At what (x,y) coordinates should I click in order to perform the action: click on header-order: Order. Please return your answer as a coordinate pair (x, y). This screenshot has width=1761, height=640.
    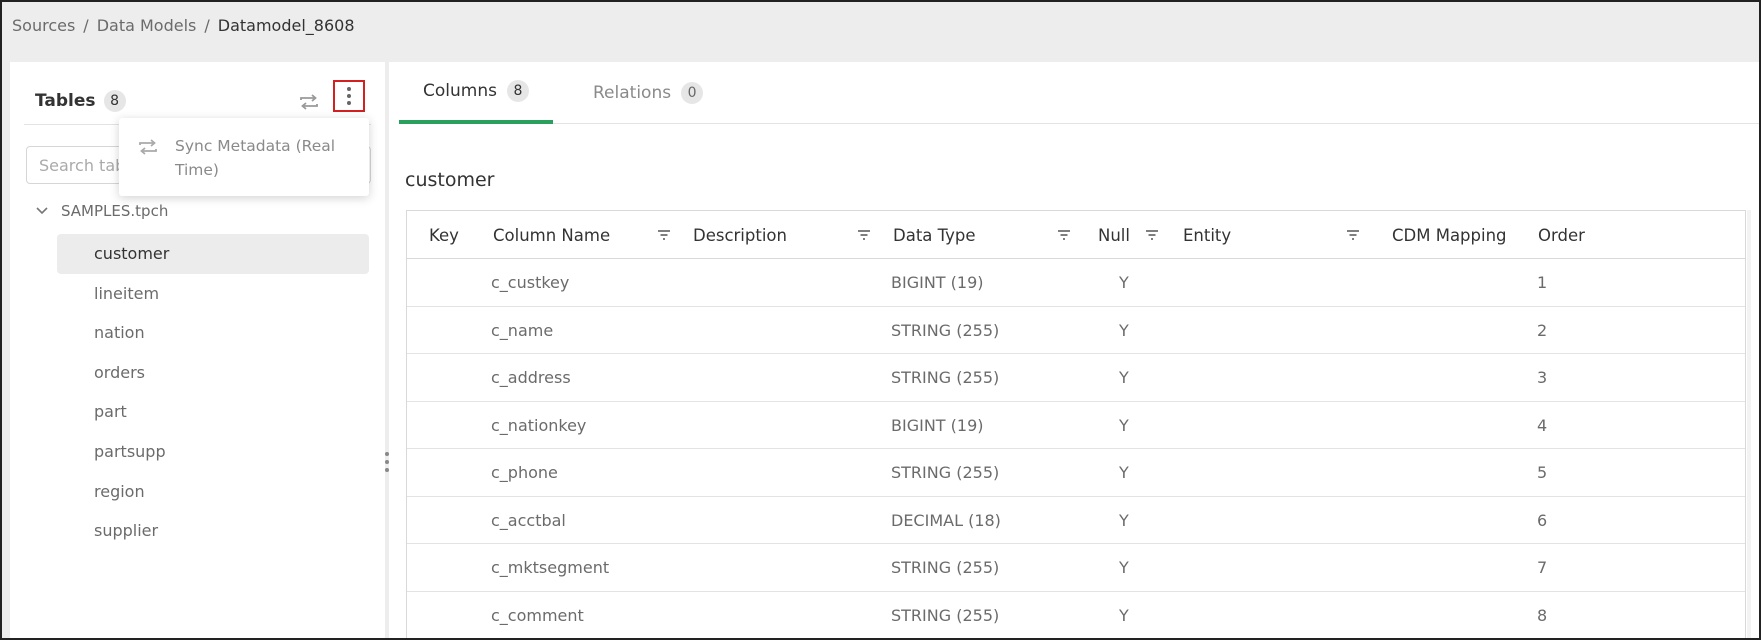
    Looking at the image, I should click on (1561, 235).